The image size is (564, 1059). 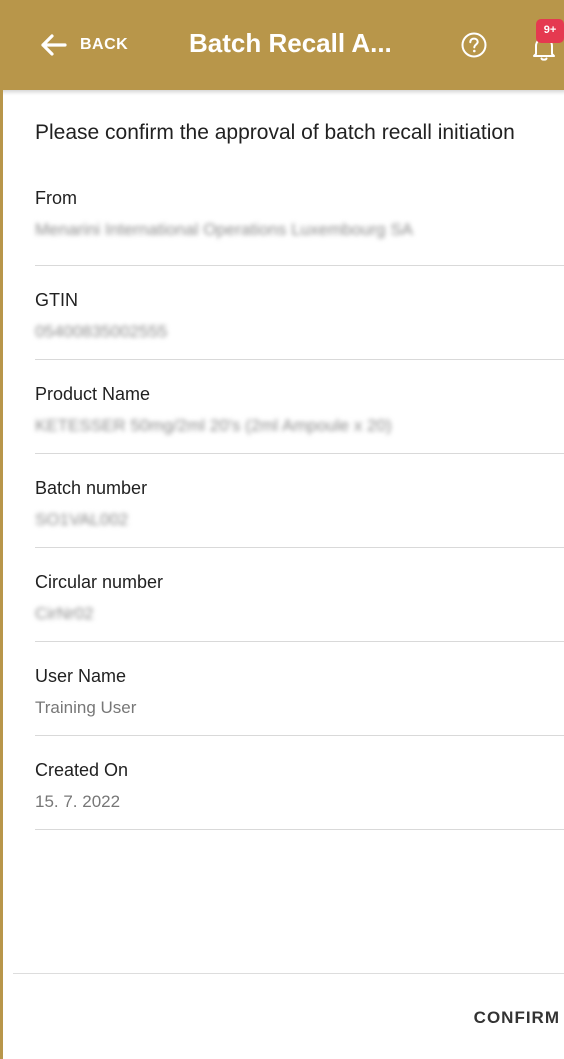 I want to click on field-label: GTIN, so click(x=56, y=300).